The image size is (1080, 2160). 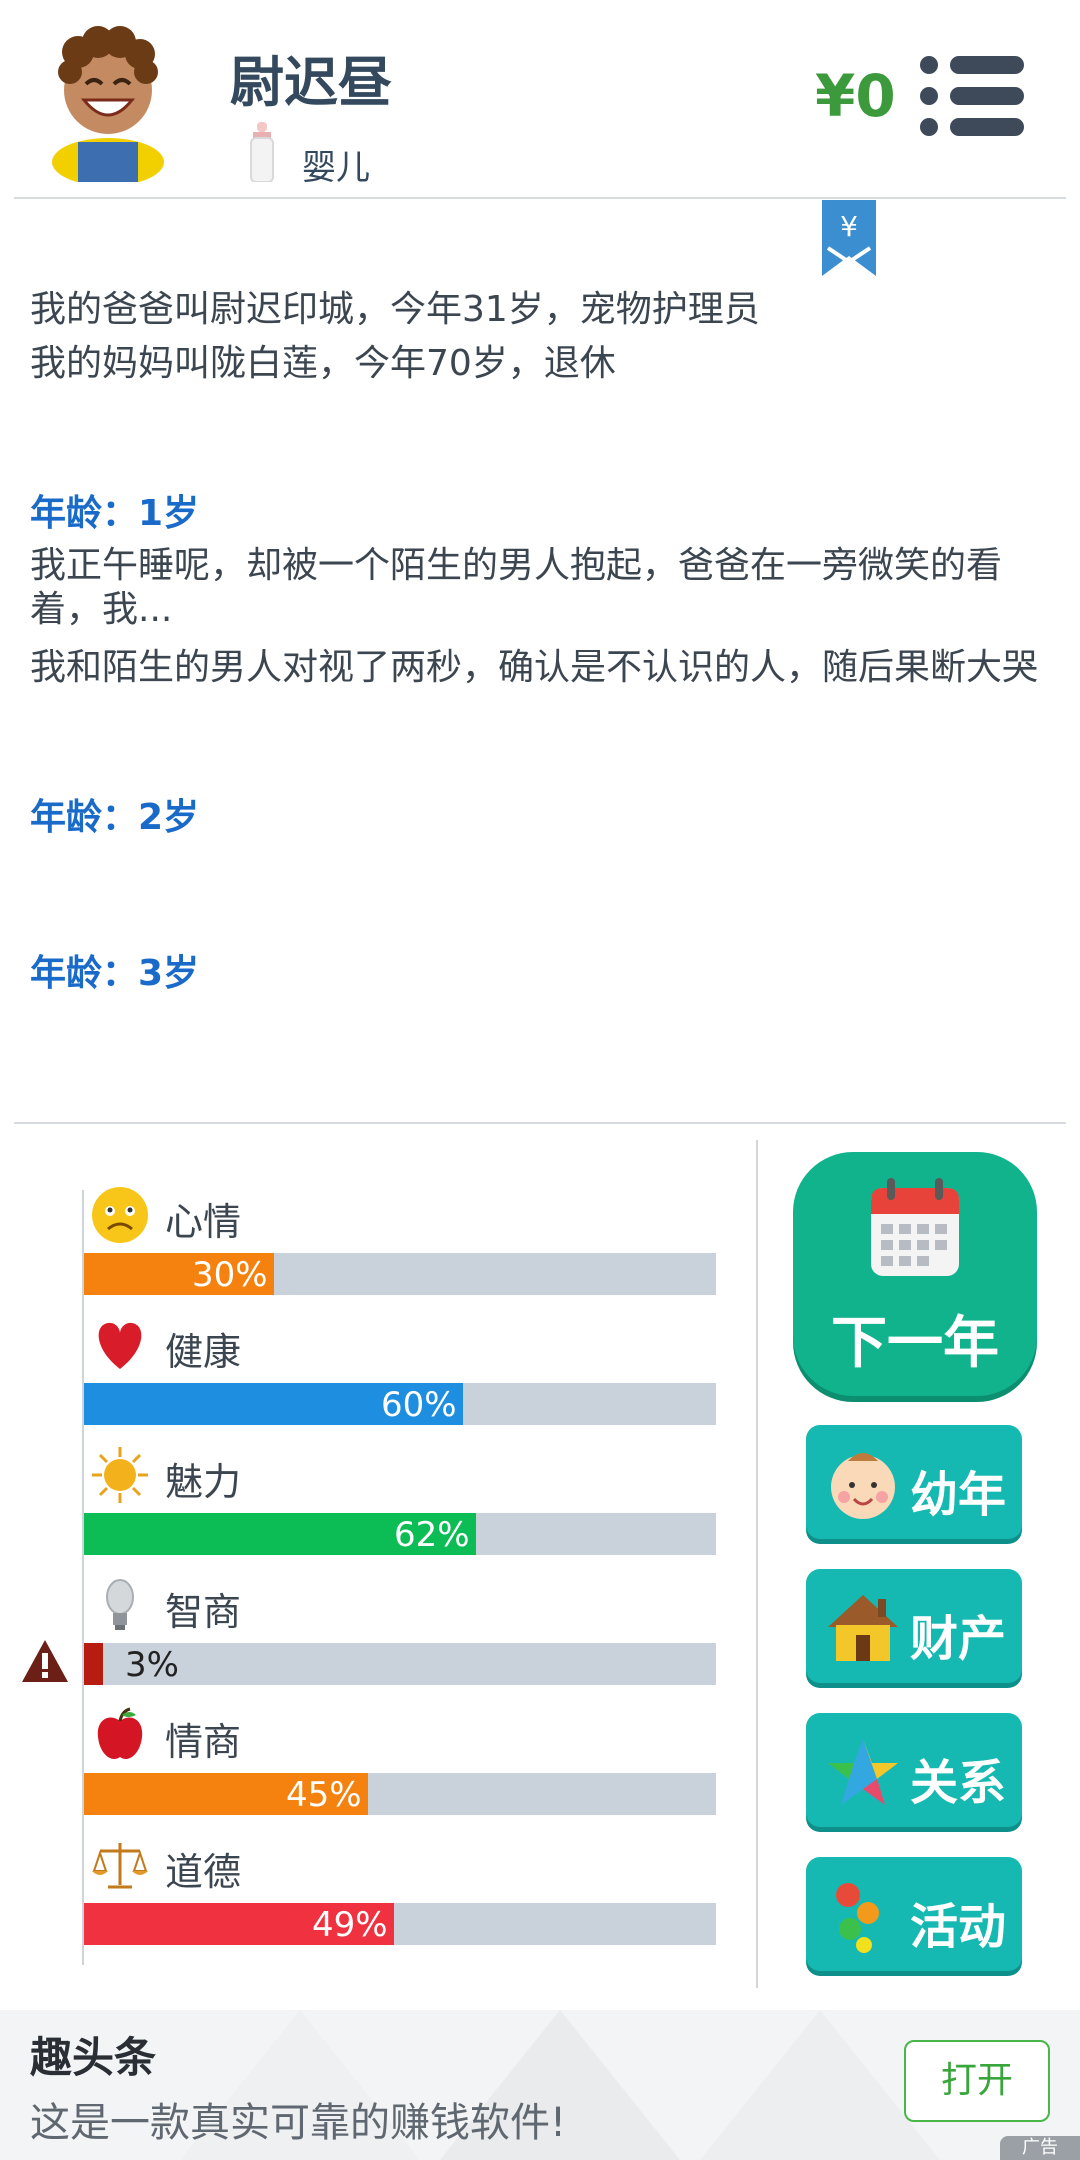 I want to click on ad-description: 这是一款真实可靠的赚钱软件!, so click(x=298, y=2123).